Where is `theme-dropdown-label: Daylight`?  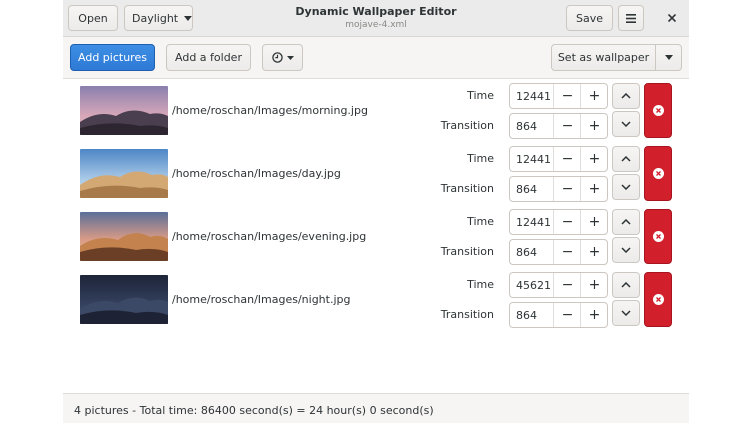 theme-dropdown-label: Daylight is located at coordinates (155, 18).